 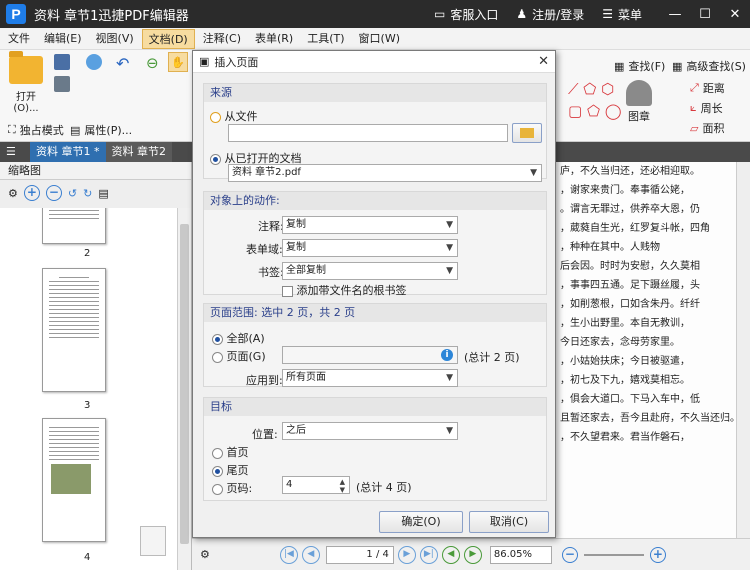 I want to click on dialog-title: 插入页面, so click(x=236, y=62).